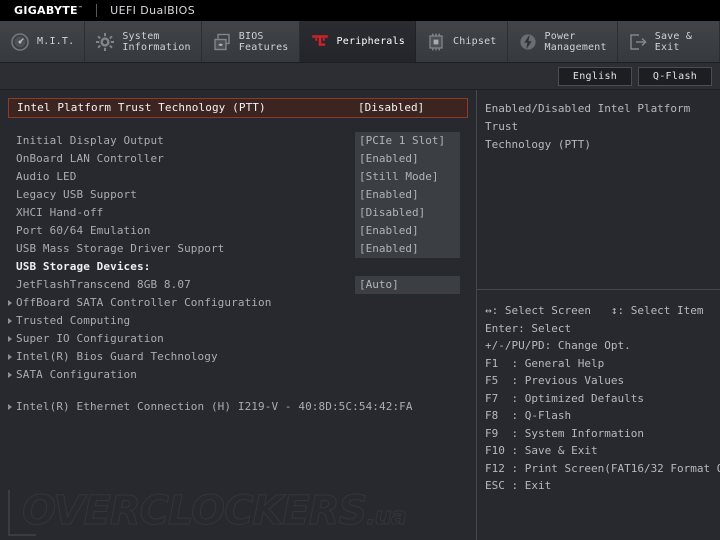  Describe the element at coordinates (562, 41) in the screenshot. I see `tab-power-management: Power Management` at that location.